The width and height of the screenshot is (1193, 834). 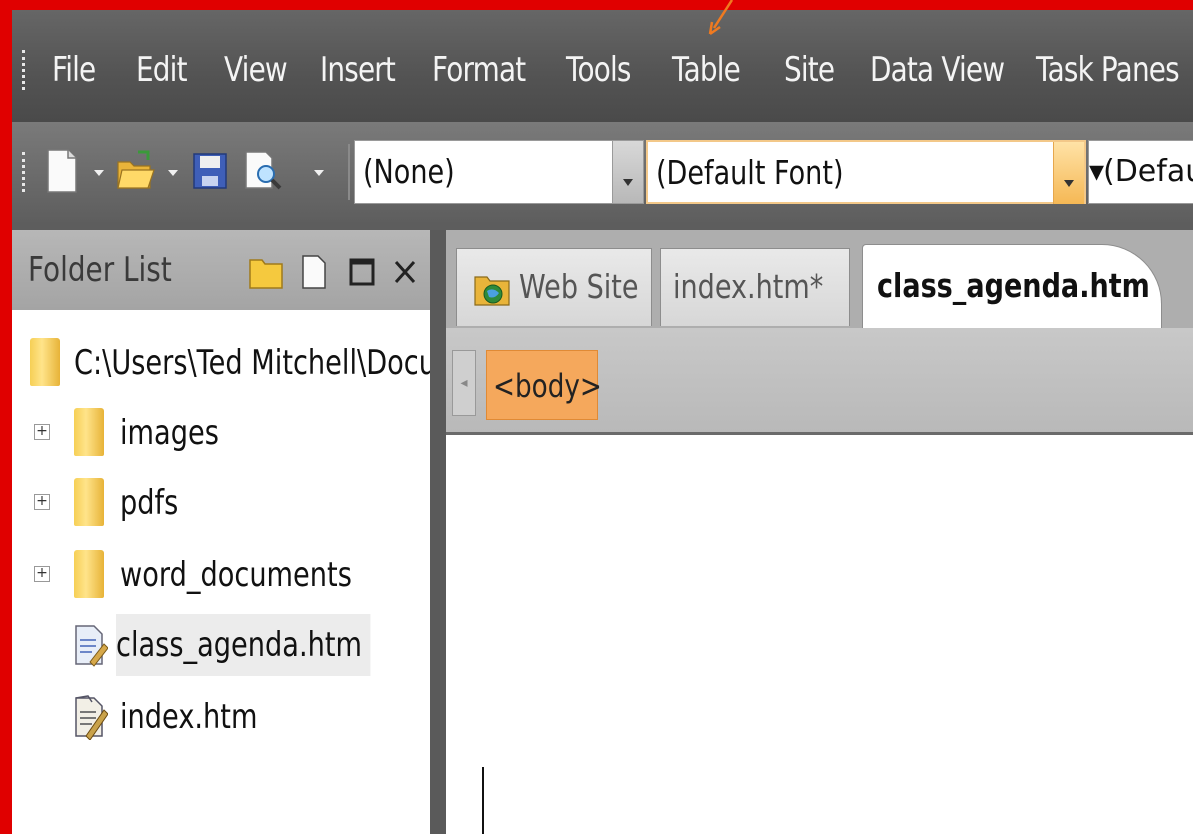 I want to click on tree-item-word-documents: + word_documents, so click(x=221, y=575).